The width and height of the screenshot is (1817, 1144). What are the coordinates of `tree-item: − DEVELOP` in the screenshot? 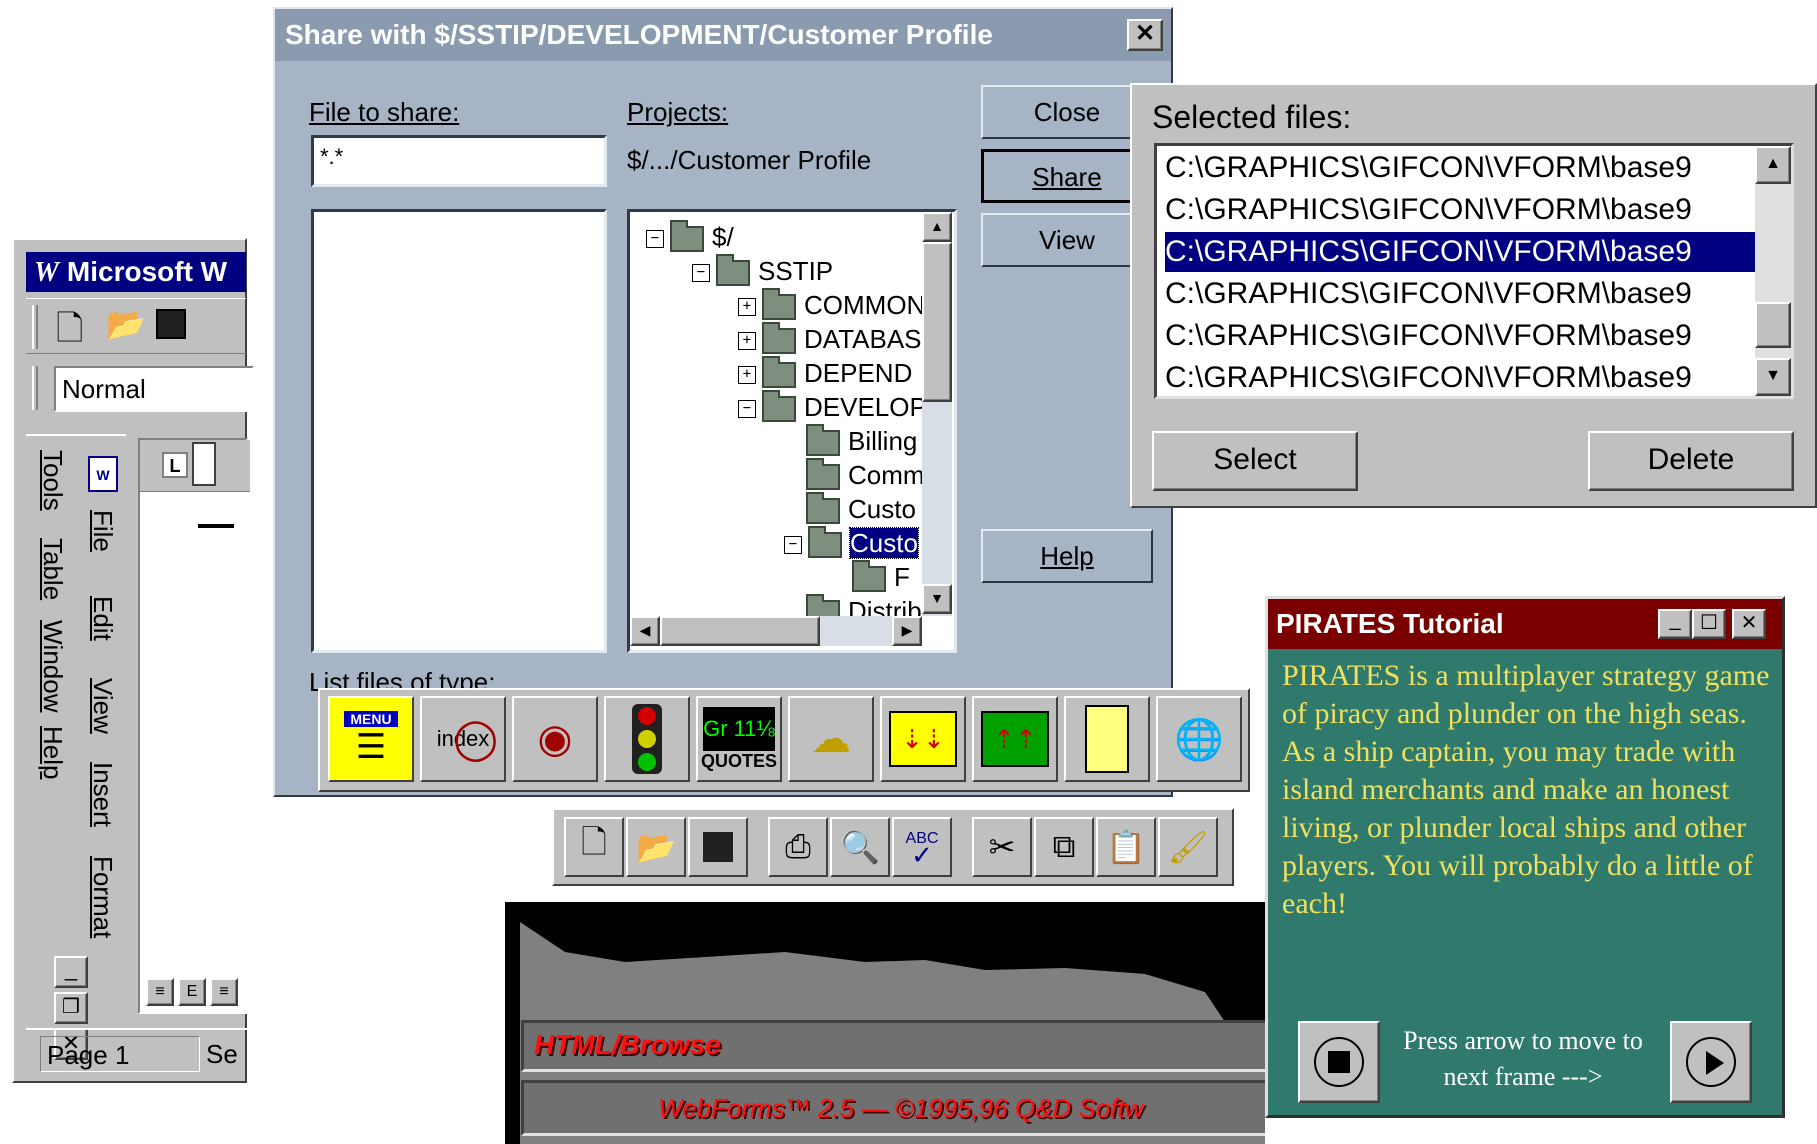 It's located at (832, 407).